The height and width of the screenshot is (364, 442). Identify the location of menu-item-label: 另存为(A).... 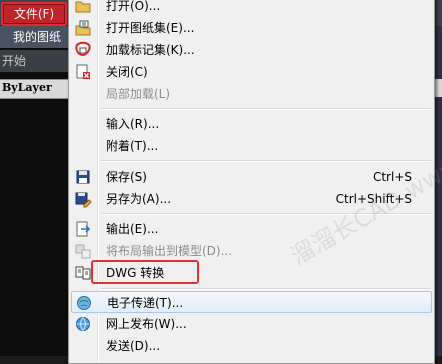
(139, 199).